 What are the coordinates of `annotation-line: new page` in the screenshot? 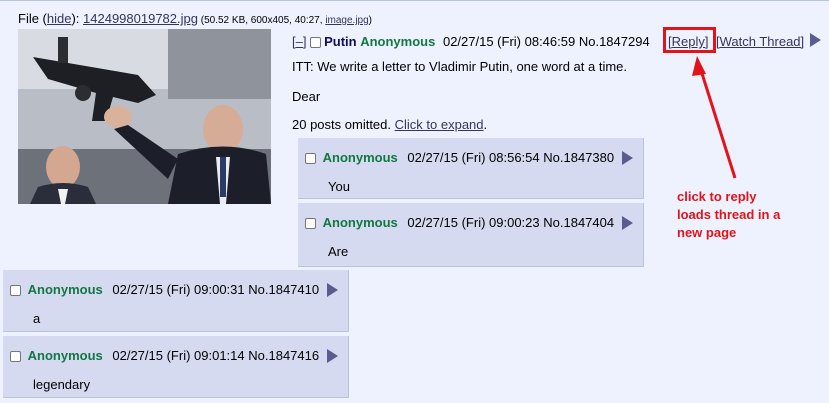 It's located at (707, 232).